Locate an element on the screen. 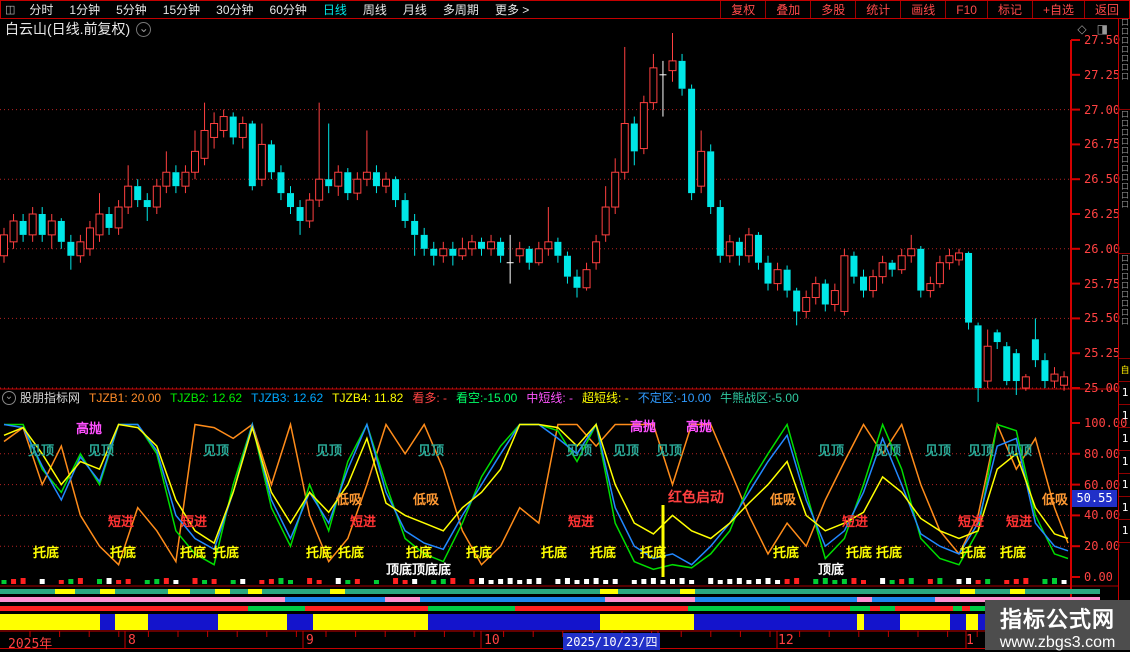 The height and width of the screenshot is (652, 1130). toolbar-button-0: 复权 is located at coordinates (742, 9).